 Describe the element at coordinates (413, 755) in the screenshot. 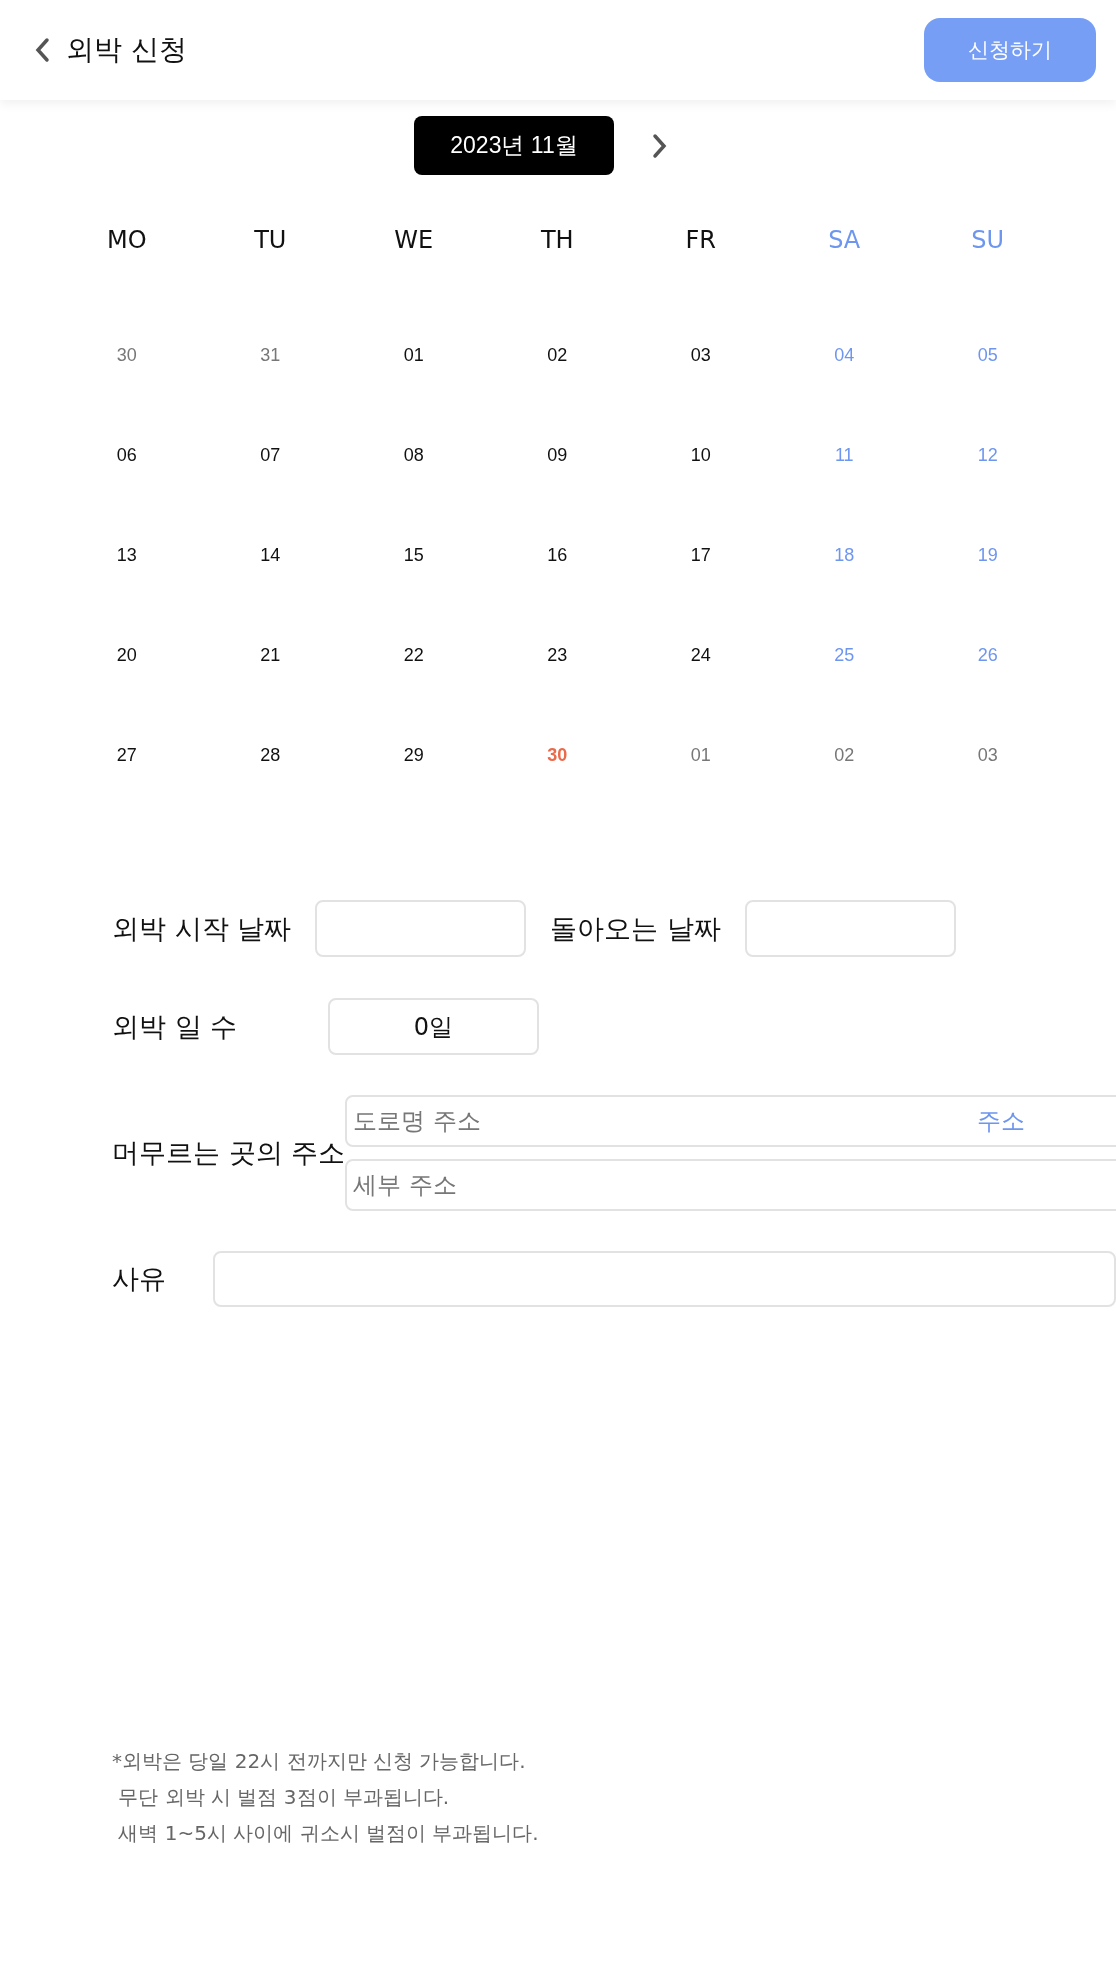

I see `calendar-day: 29` at that location.